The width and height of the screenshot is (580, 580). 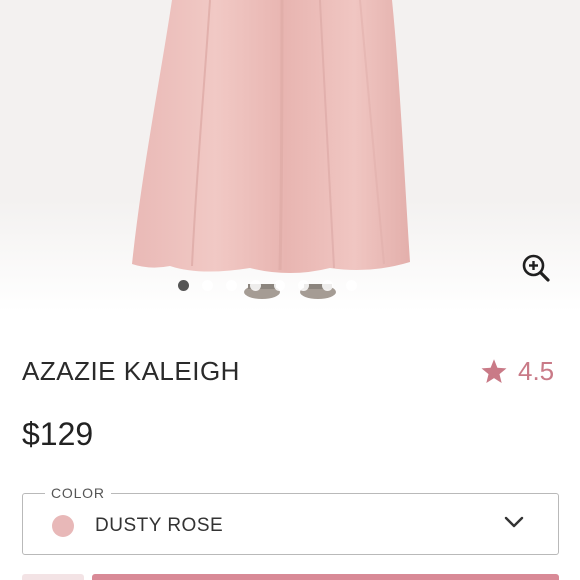 What do you see at coordinates (517, 371) in the screenshot?
I see `product-rating: 4.5` at bounding box center [517, 371].